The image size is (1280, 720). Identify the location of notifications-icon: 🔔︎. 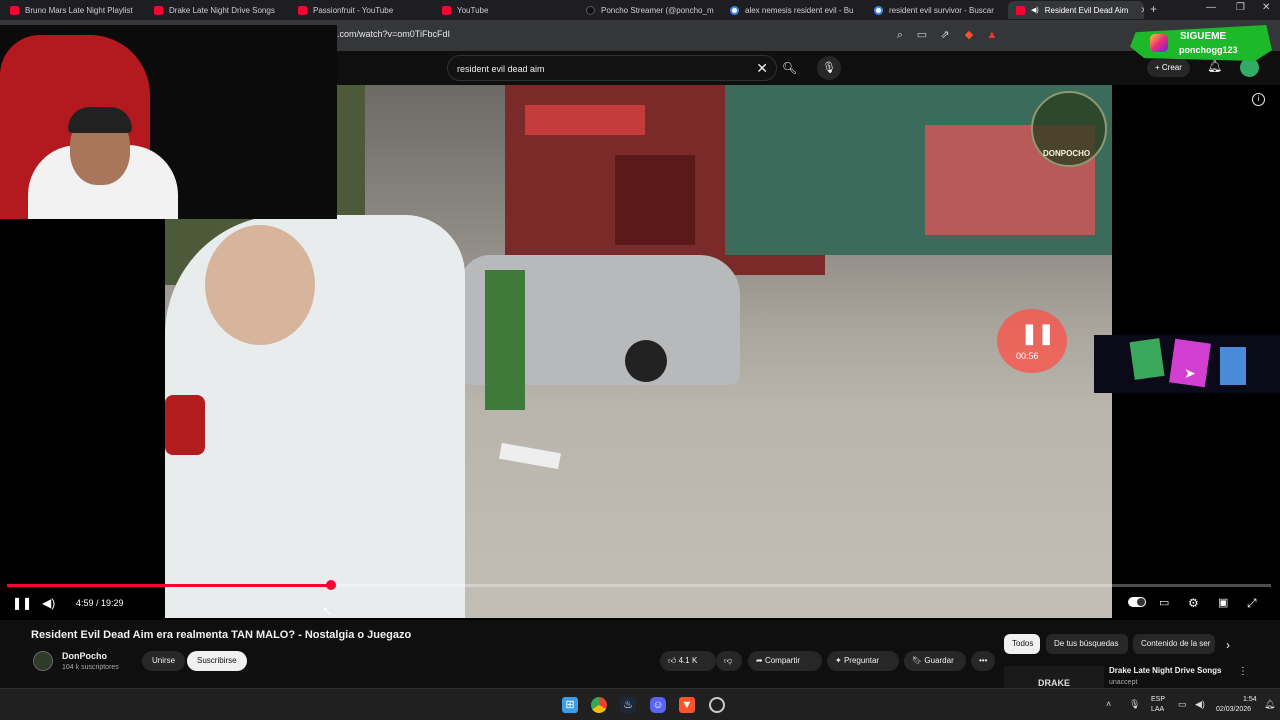
(1269, 704).